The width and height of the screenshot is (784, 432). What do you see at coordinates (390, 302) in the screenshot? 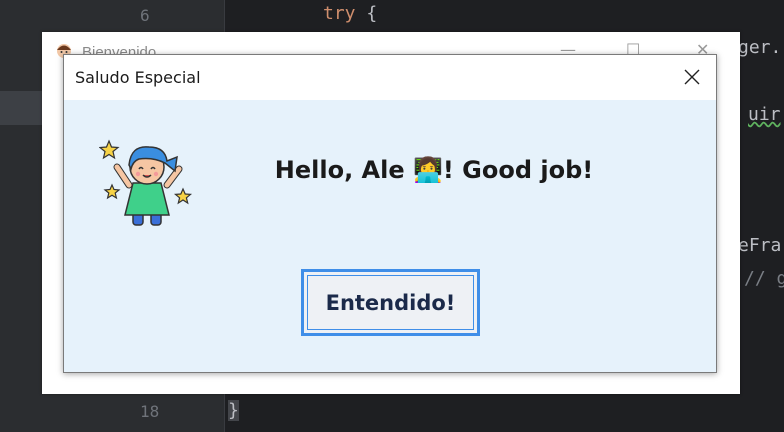
I see `ok-button: Entendido!` at bounding box center [390, 302].